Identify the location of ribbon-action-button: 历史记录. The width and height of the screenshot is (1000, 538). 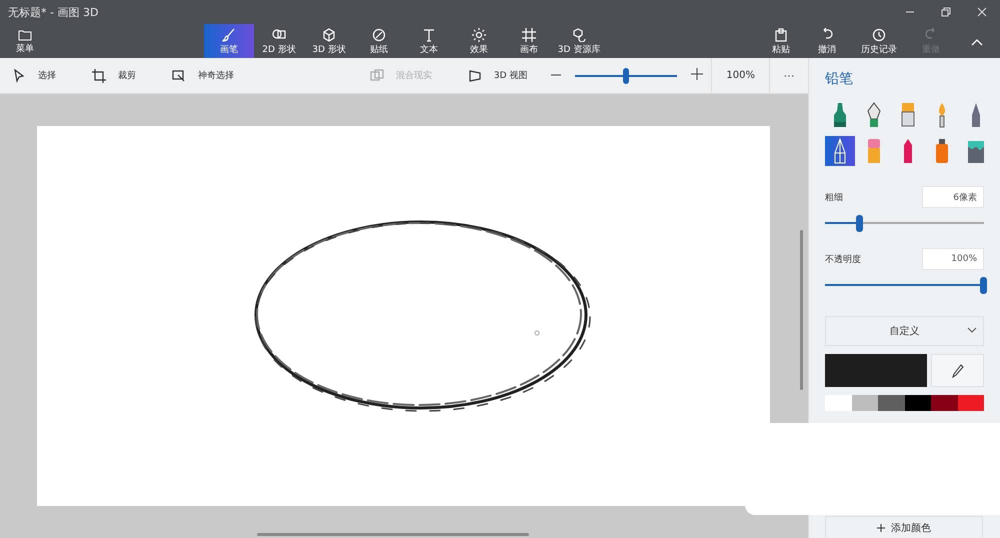
(879, 41).